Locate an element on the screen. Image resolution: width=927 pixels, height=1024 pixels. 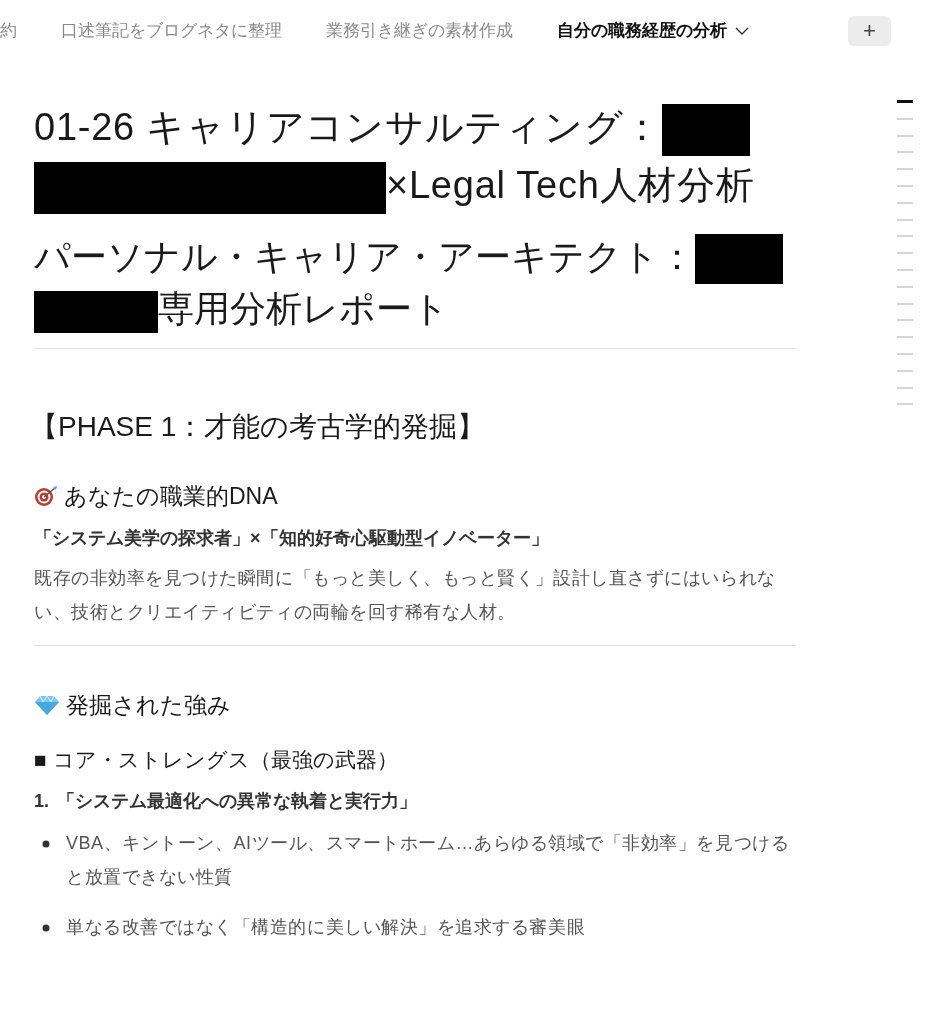
target-icon is located at coordinates (46, 496).